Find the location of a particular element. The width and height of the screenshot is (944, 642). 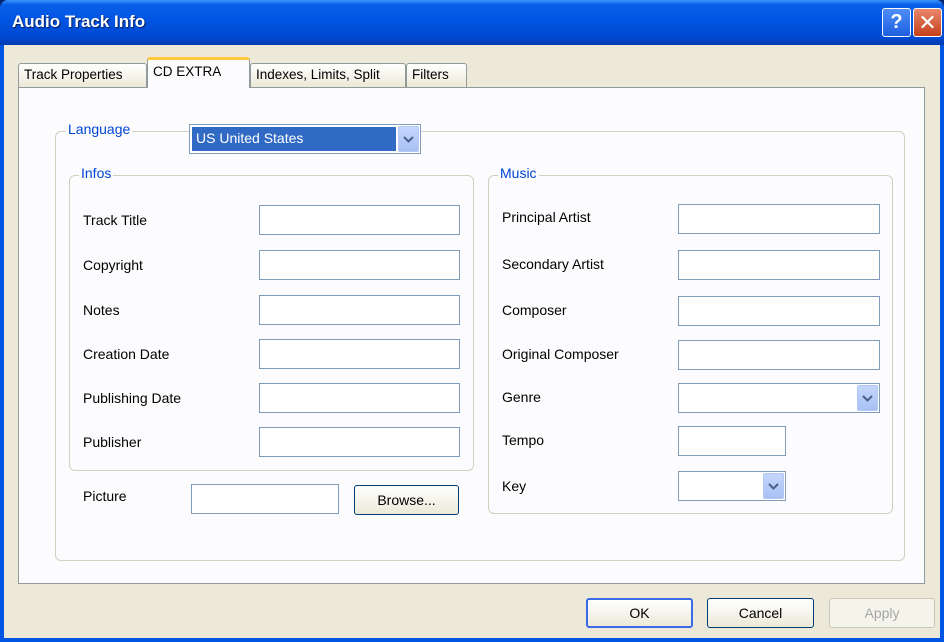

composer-label: Composer is located at coordinates (534, 310).